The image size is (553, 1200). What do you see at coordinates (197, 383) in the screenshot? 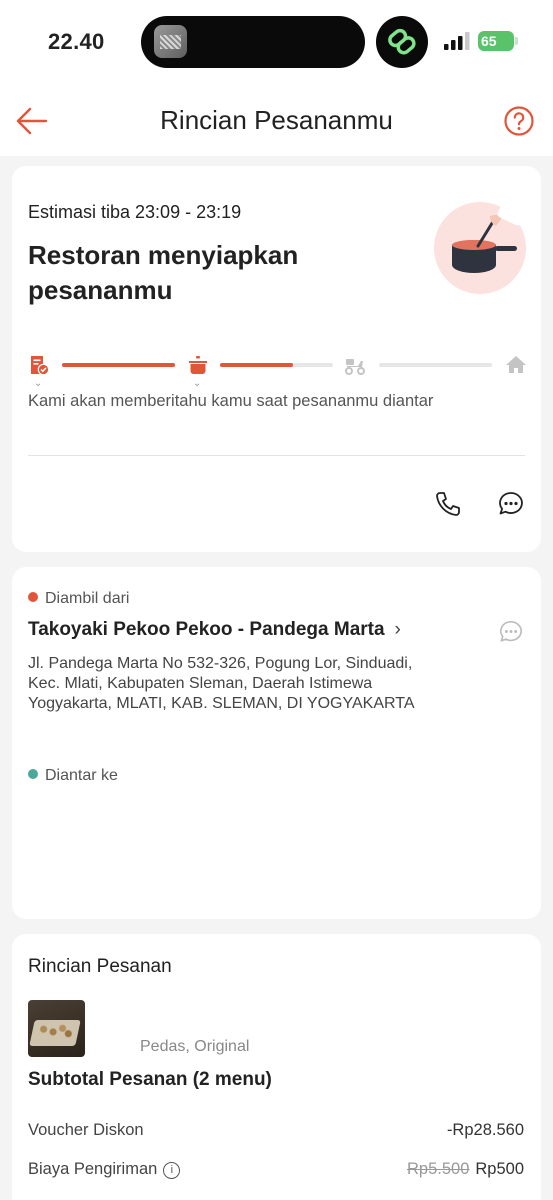
I see `step-2-caret: ⌄` at bounding box center [197, 383].